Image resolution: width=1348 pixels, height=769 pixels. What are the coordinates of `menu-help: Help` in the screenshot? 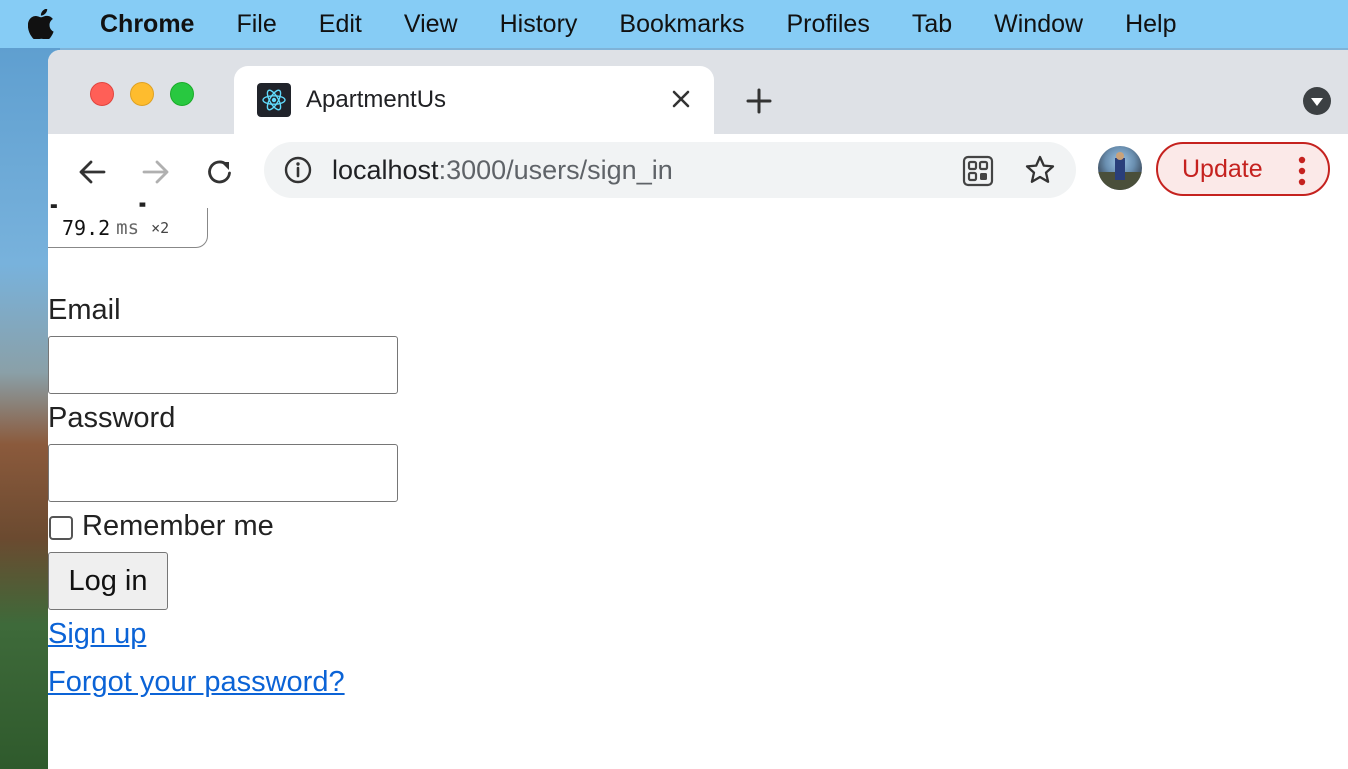 It's located at (1150, 24).